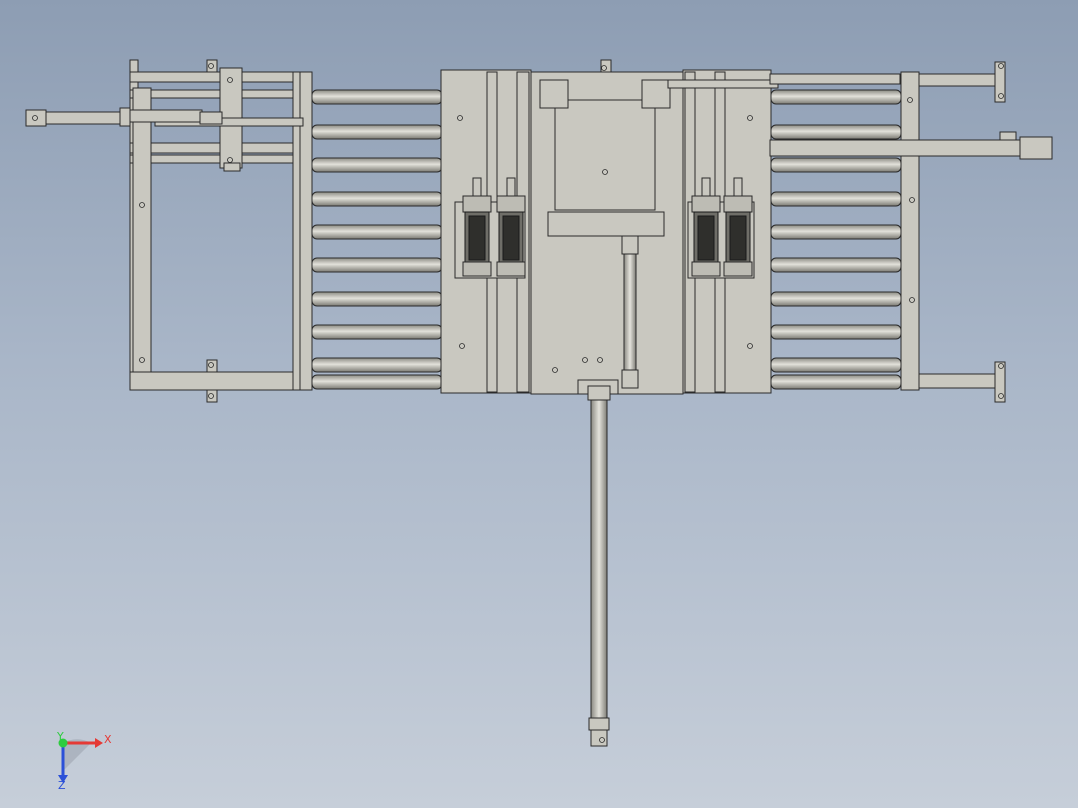  What do you see at coordinates (60, 736) in the screenshot?
I see `y-axis-label: Y` at bounding box center [60, 736].